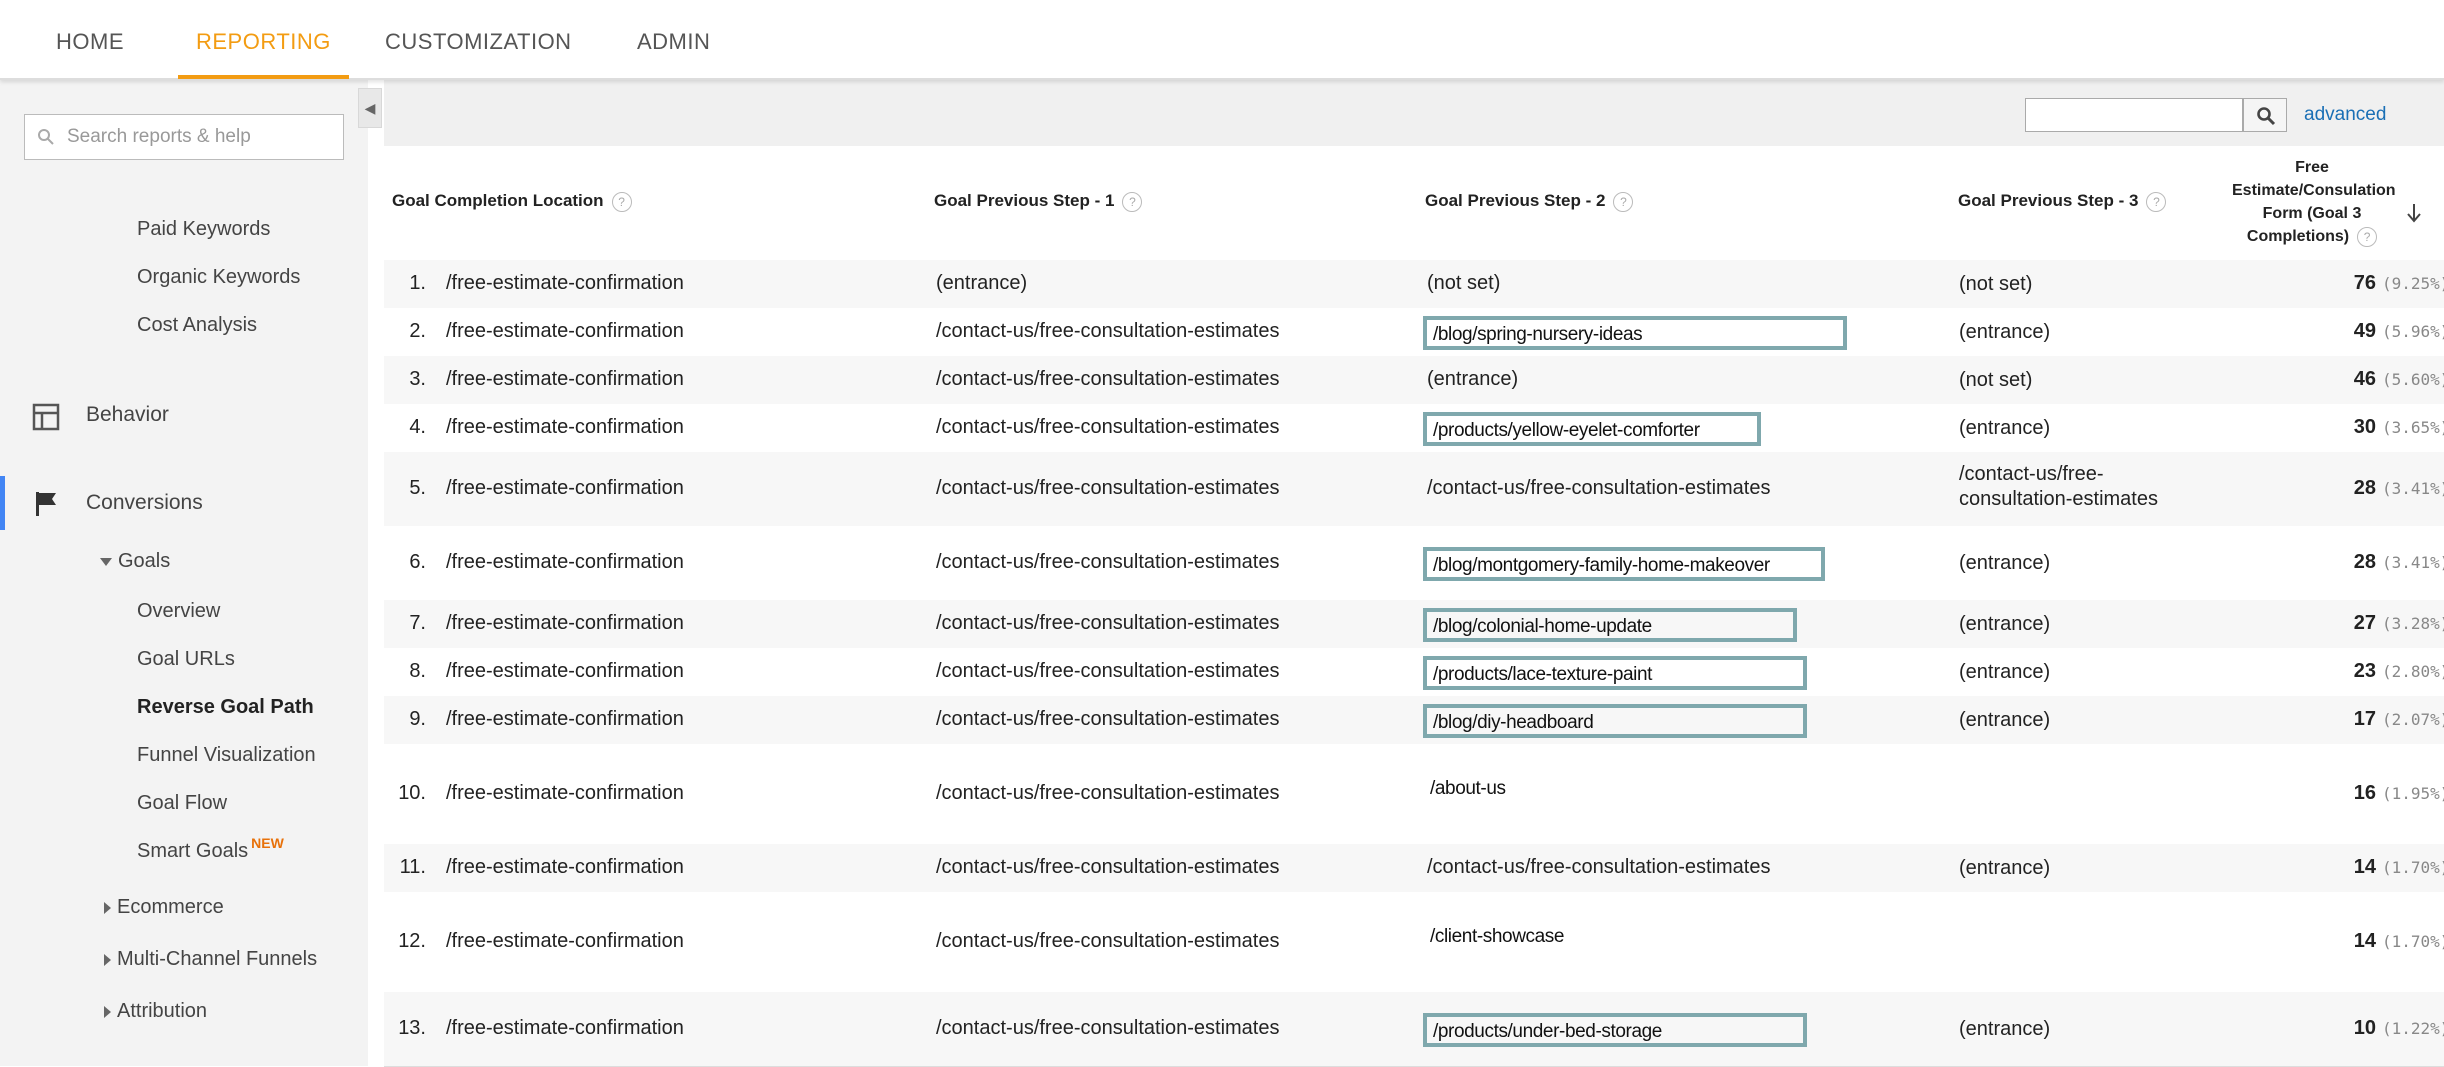 The height and width of the screenshot is (1067, 2444). What do you see at coordinates (2074, 487) in the screenshot?
I see `previous-step-3-cell: /contact-us/free-consultation-estimates` at bounding box center [2074, 487].